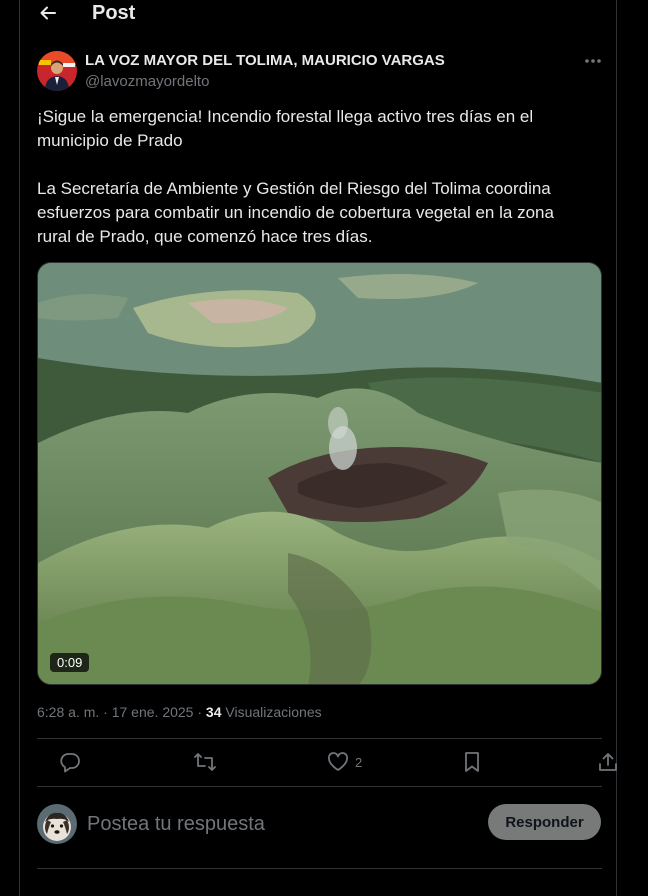 Image resolution: width=648 pixels, height=896 pixels. What do you see at coordinates (544, 822) in the screenshot?
I see `reply-submit-button: Responder` at bounding box center [544, 822].